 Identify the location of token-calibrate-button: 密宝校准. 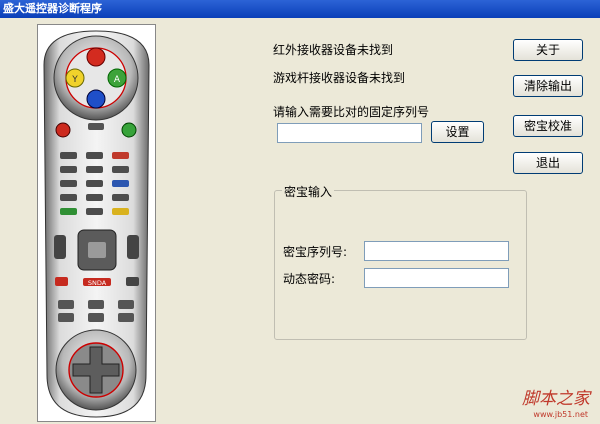
(548, 126).